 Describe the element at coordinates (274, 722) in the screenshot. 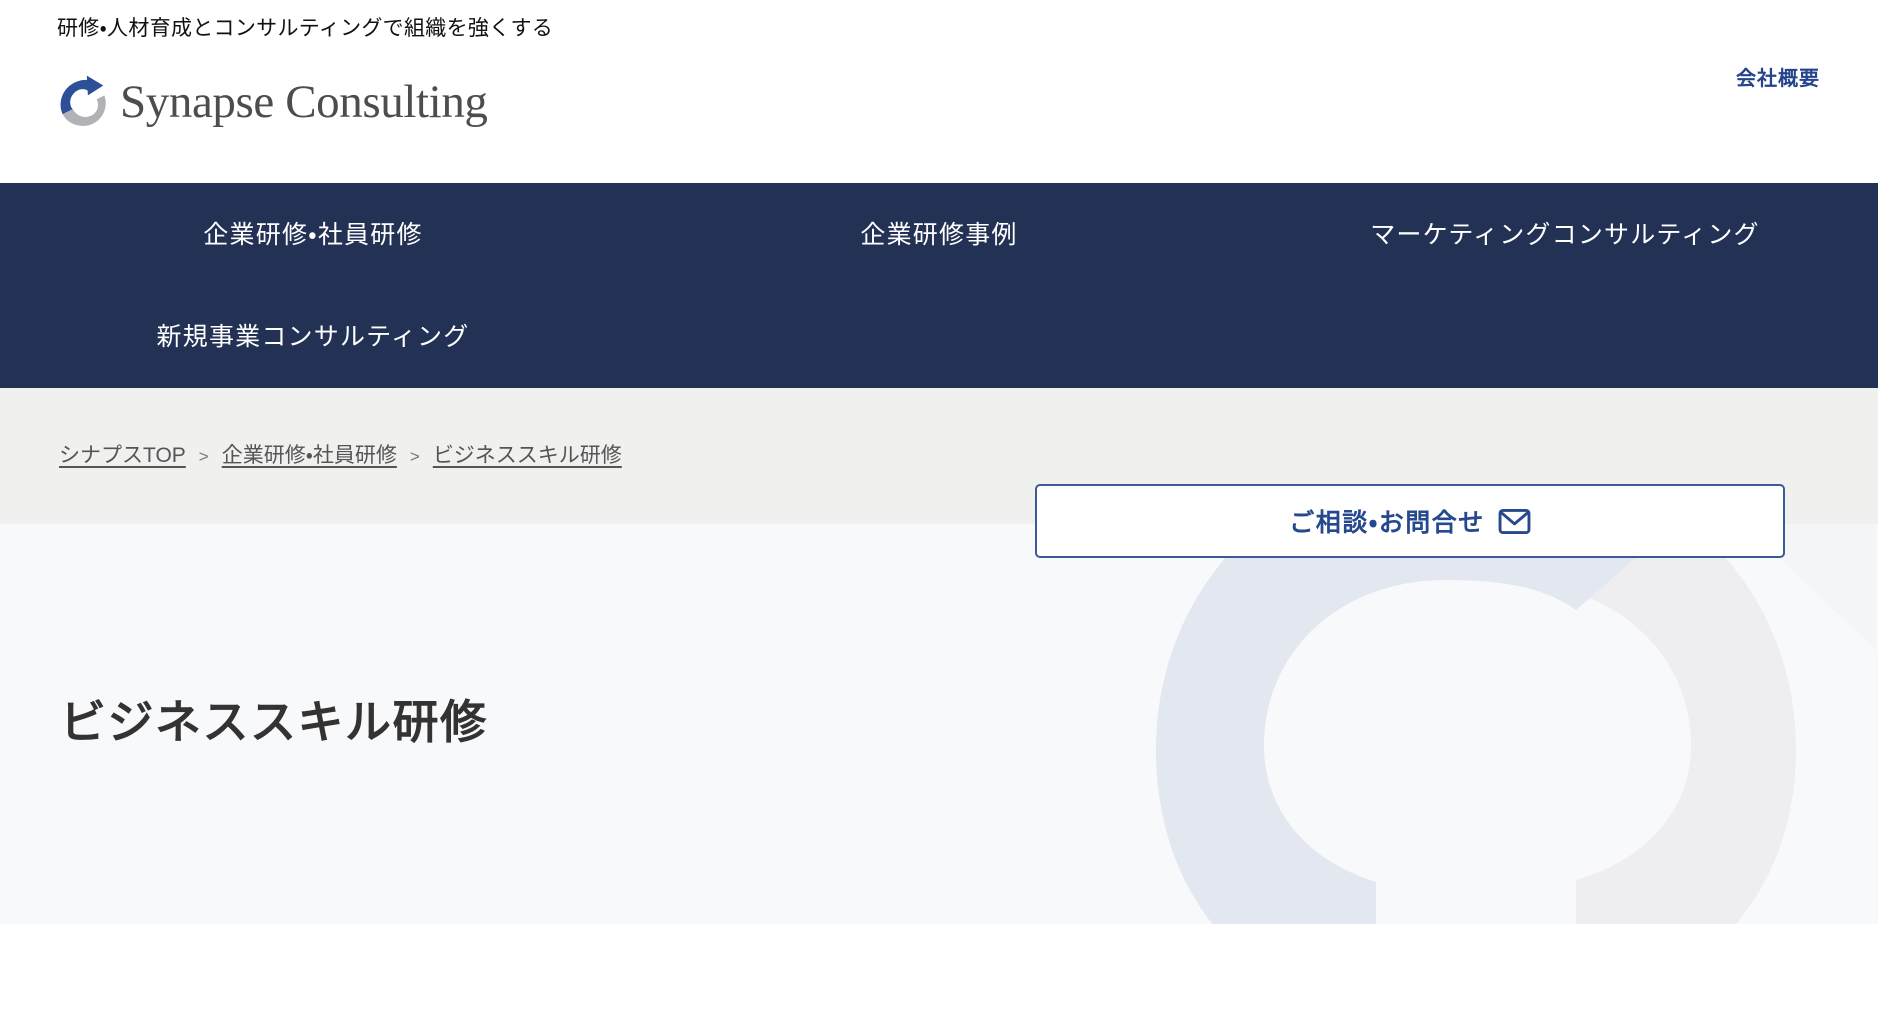

I see `page-title: ビジネススキル研修` at that location.